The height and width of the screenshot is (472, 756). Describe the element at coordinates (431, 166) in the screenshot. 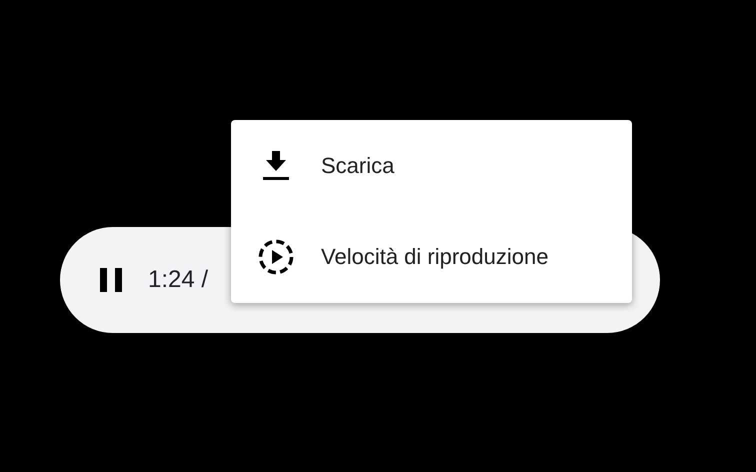

I see `menu-item: Scarica` at that location.